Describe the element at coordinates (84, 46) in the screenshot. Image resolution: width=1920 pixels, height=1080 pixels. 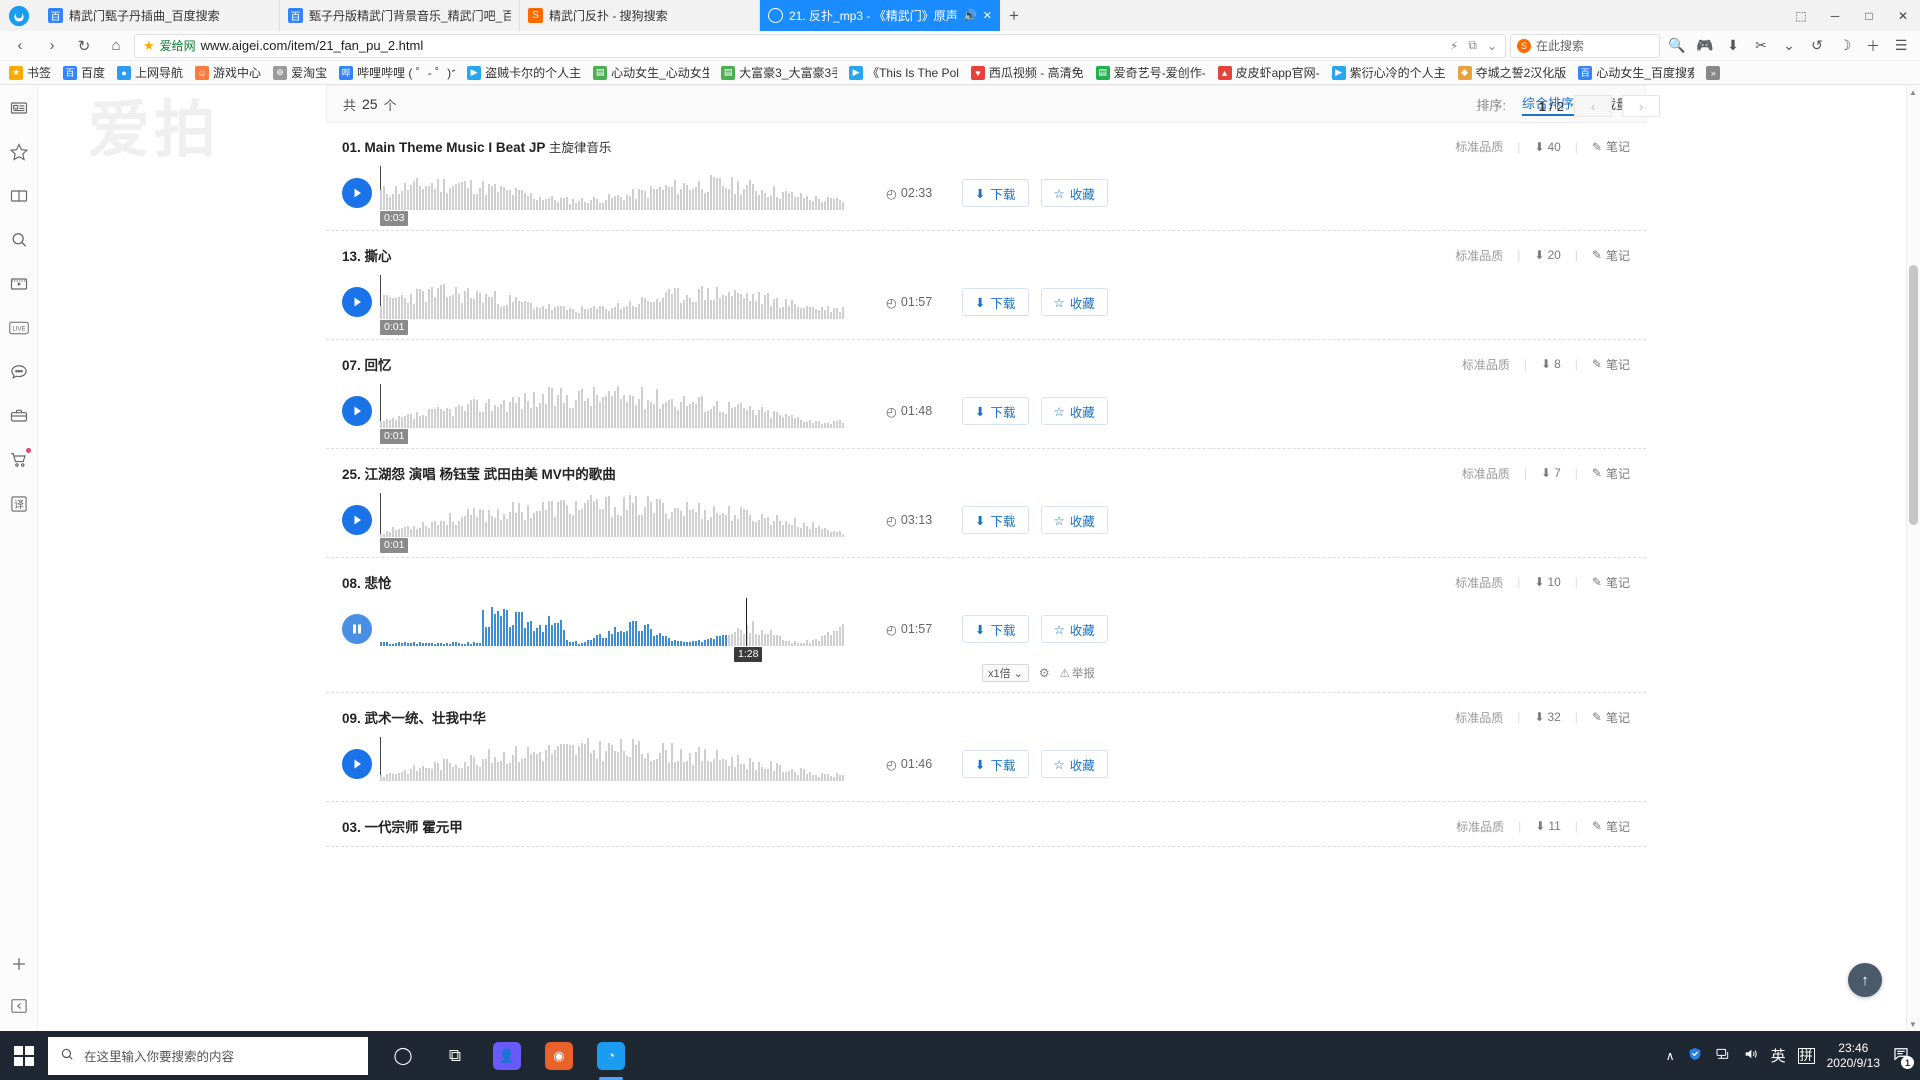
I see `reload-button: ↻` at that location.